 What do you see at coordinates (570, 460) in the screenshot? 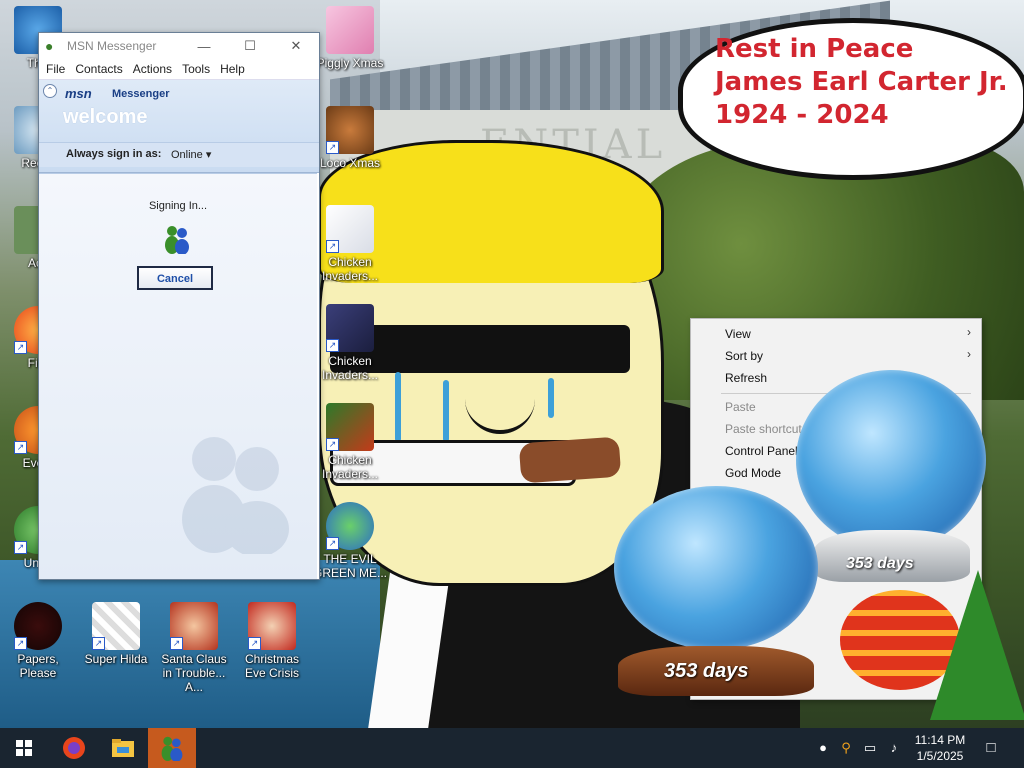
I see `wallpaper-cigar` at bounding box center [570, 460].